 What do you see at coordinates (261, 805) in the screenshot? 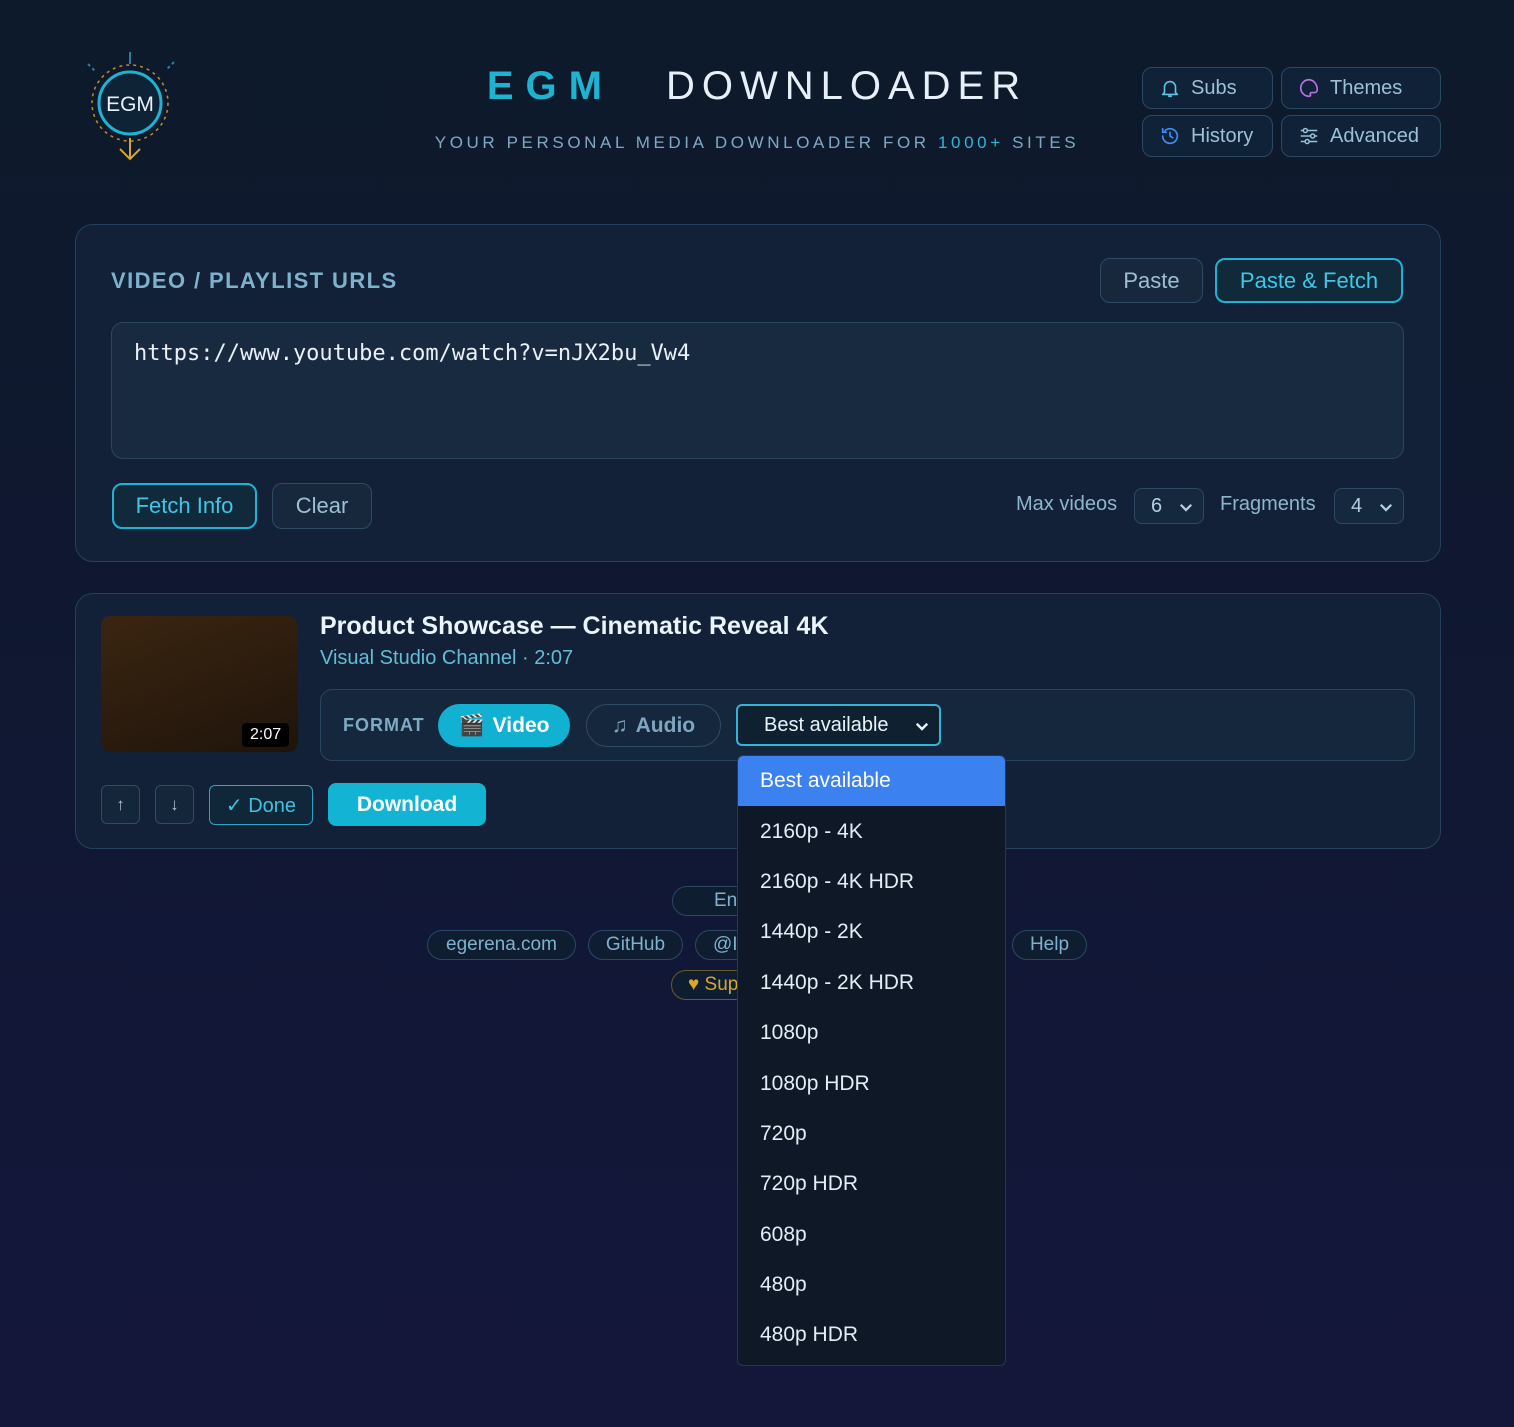
I see `done-button: ✓ Done` at bounding box center [261, 805].